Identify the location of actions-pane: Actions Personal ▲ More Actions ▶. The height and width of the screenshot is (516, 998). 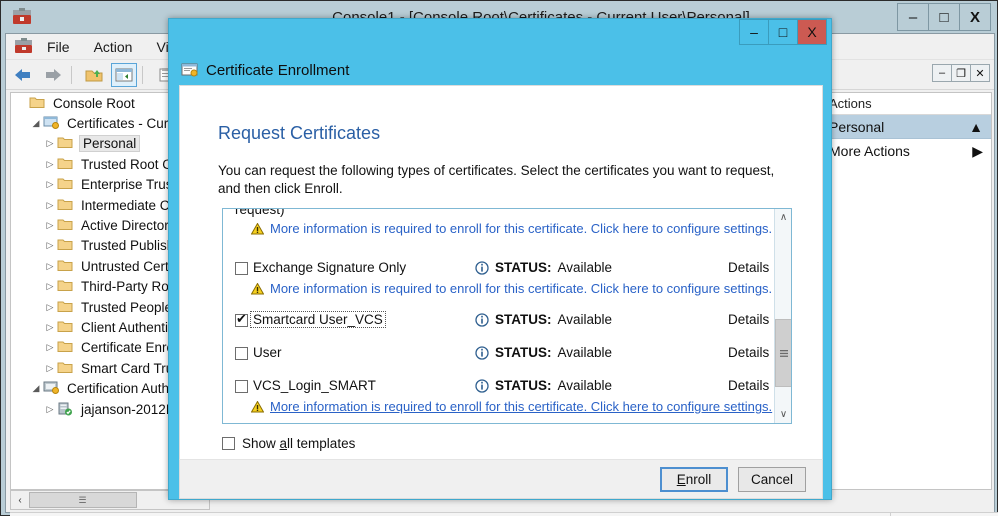
(909, 291).